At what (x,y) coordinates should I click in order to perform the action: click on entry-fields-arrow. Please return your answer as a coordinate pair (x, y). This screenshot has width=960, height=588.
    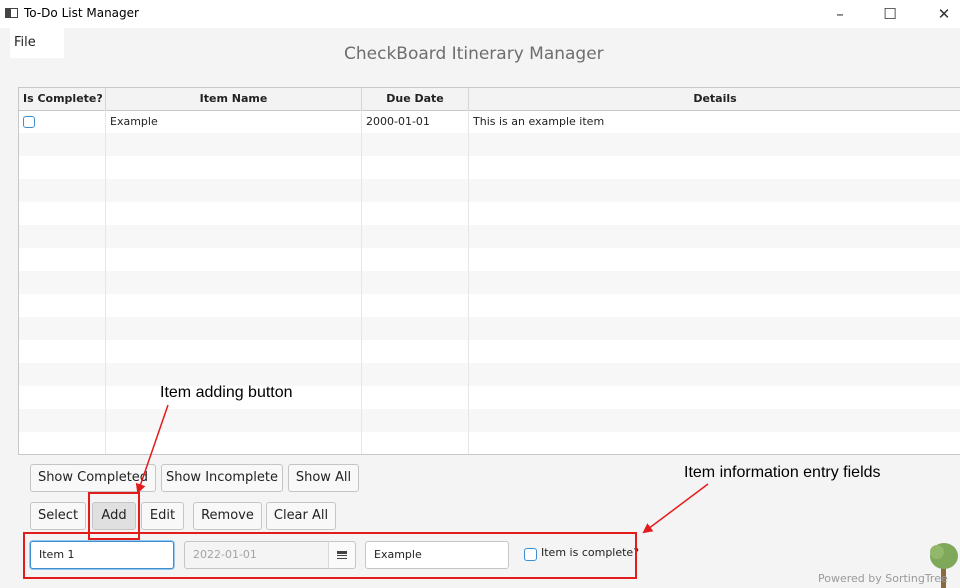
    Looking at the image, I should click on (675, 508).